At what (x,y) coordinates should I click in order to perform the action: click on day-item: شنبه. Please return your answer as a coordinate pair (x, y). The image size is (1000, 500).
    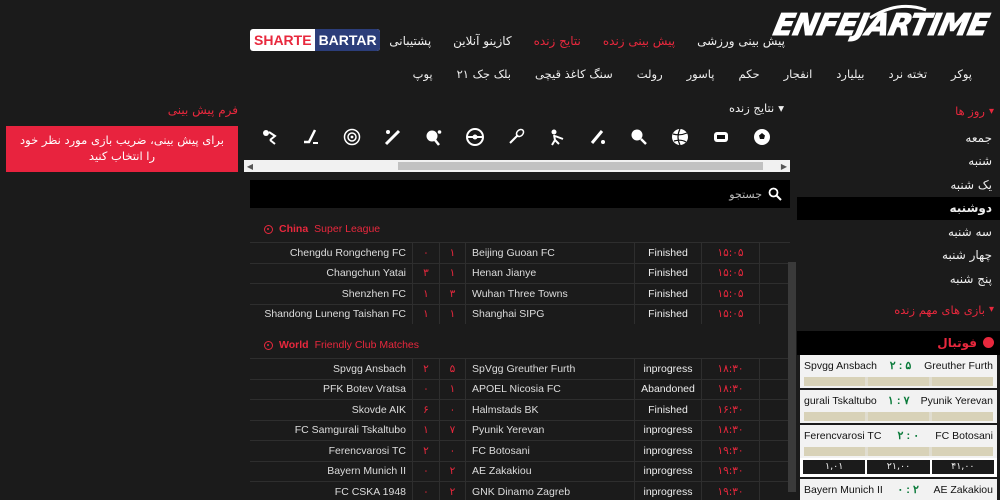
    Looking at the image, I should click on (898, 162).